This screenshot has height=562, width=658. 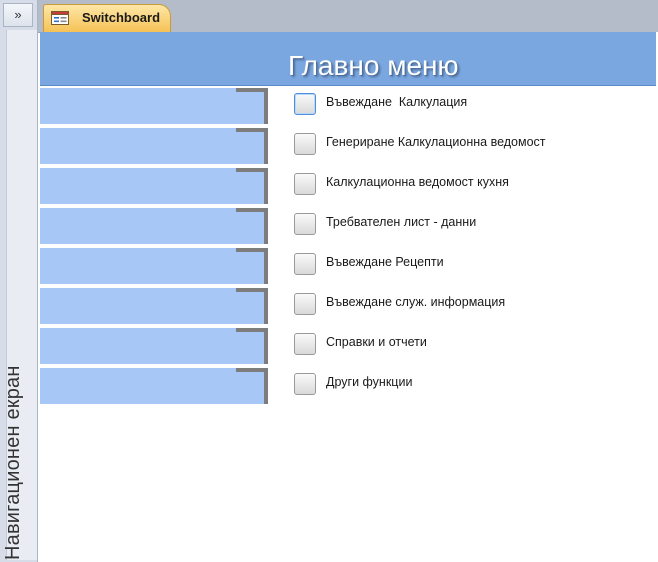 What do you see at coordinates (396, 102) in the screenshot?
I see `menu-item-label: Въвеждане Калкулация` at bounding box center [396, 102].